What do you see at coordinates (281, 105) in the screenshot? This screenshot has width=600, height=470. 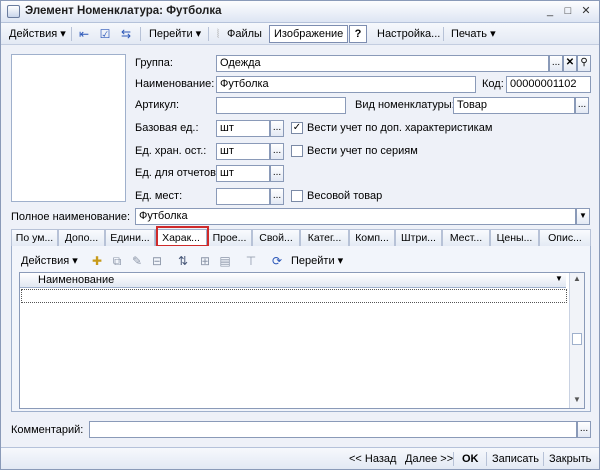 I see `article-field` at bounding box center [281, 105].